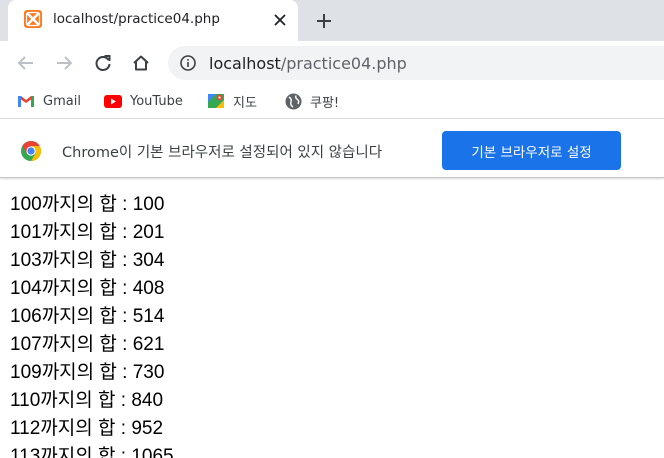 This screenshot has height=458, width=664. I want to click on forward-icon, so click(64, 63).